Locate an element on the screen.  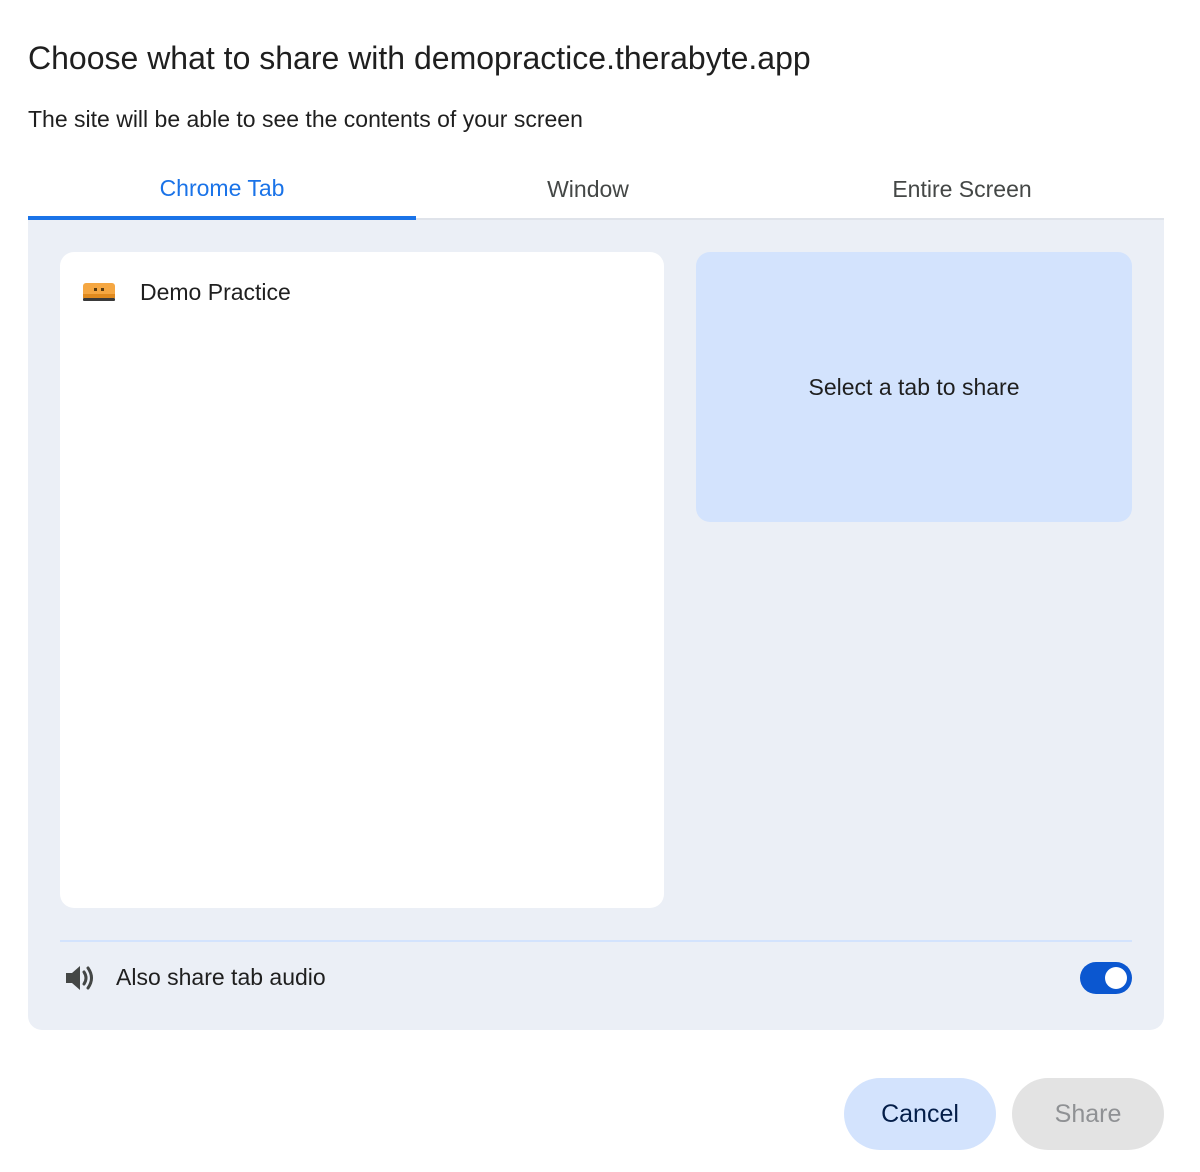
cancel-button: Cancel is located at coordinates (920, 1114).